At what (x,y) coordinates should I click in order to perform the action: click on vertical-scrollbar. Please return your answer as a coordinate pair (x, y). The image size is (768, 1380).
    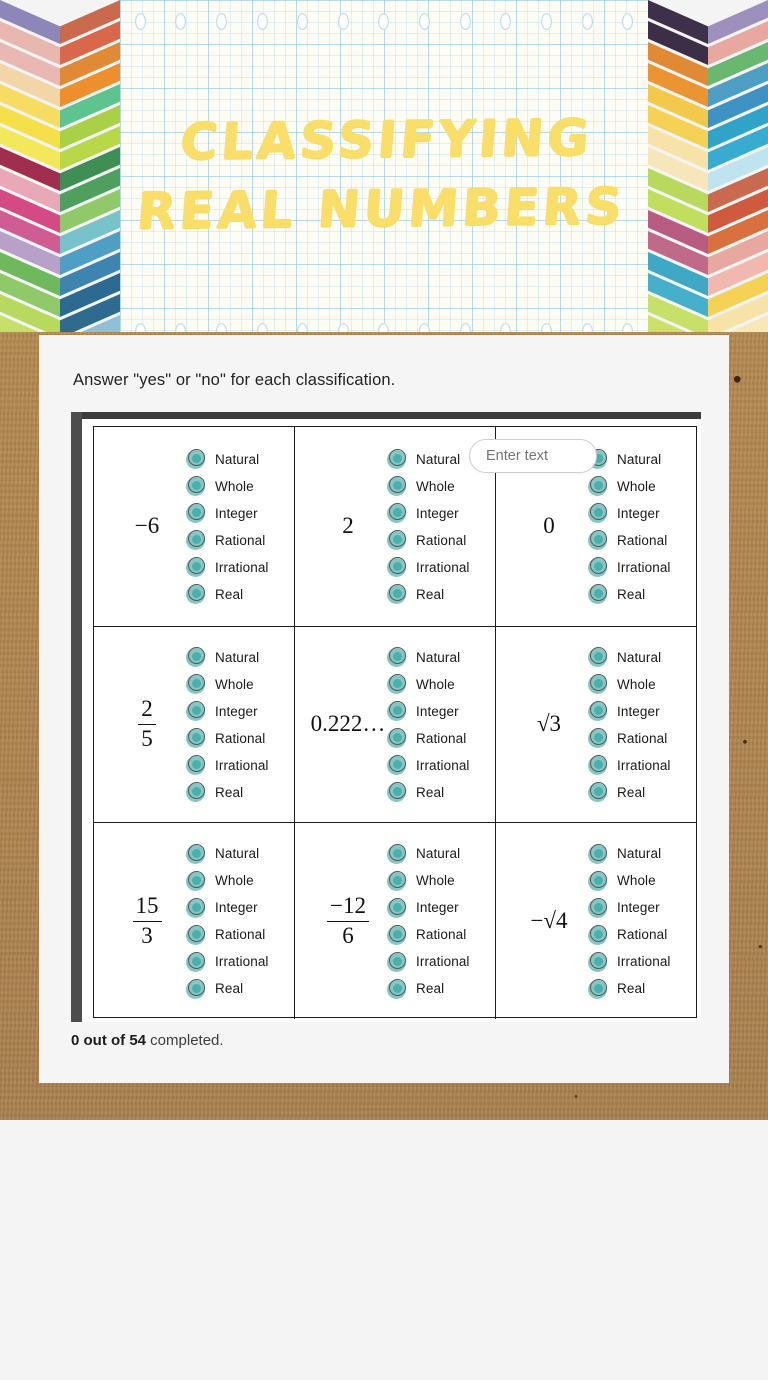
    Looking at the image, I should click on (76, 717).